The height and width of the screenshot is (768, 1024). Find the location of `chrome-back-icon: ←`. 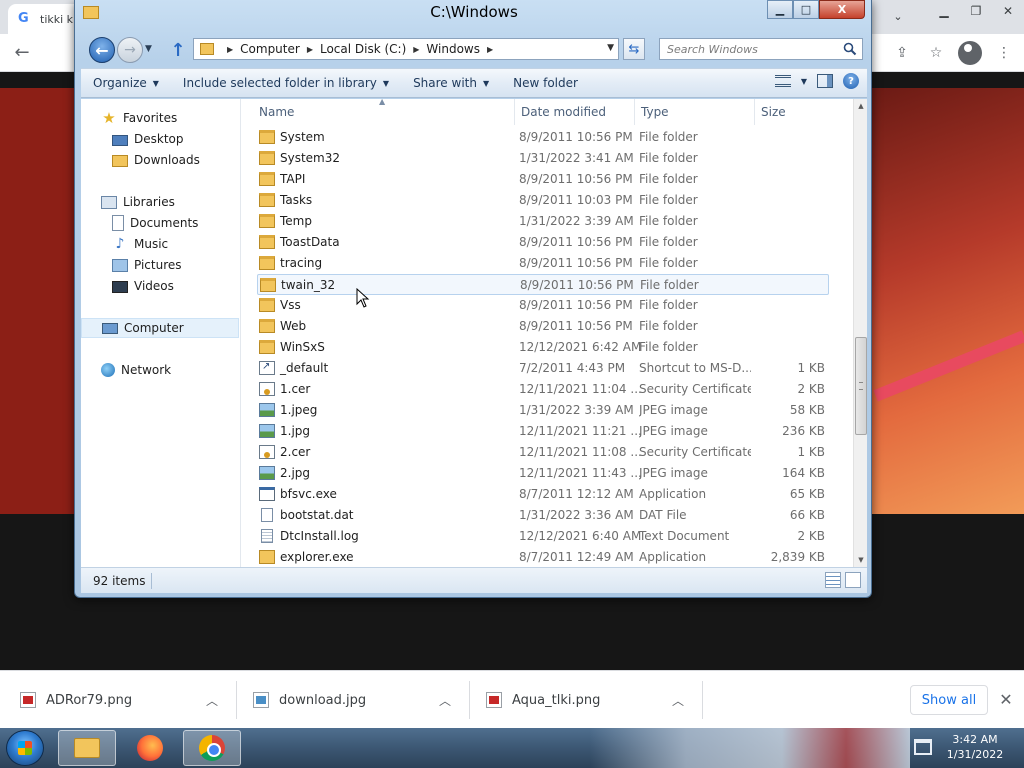

chrome-back-icon: ← is located at coordinates (22, 53).